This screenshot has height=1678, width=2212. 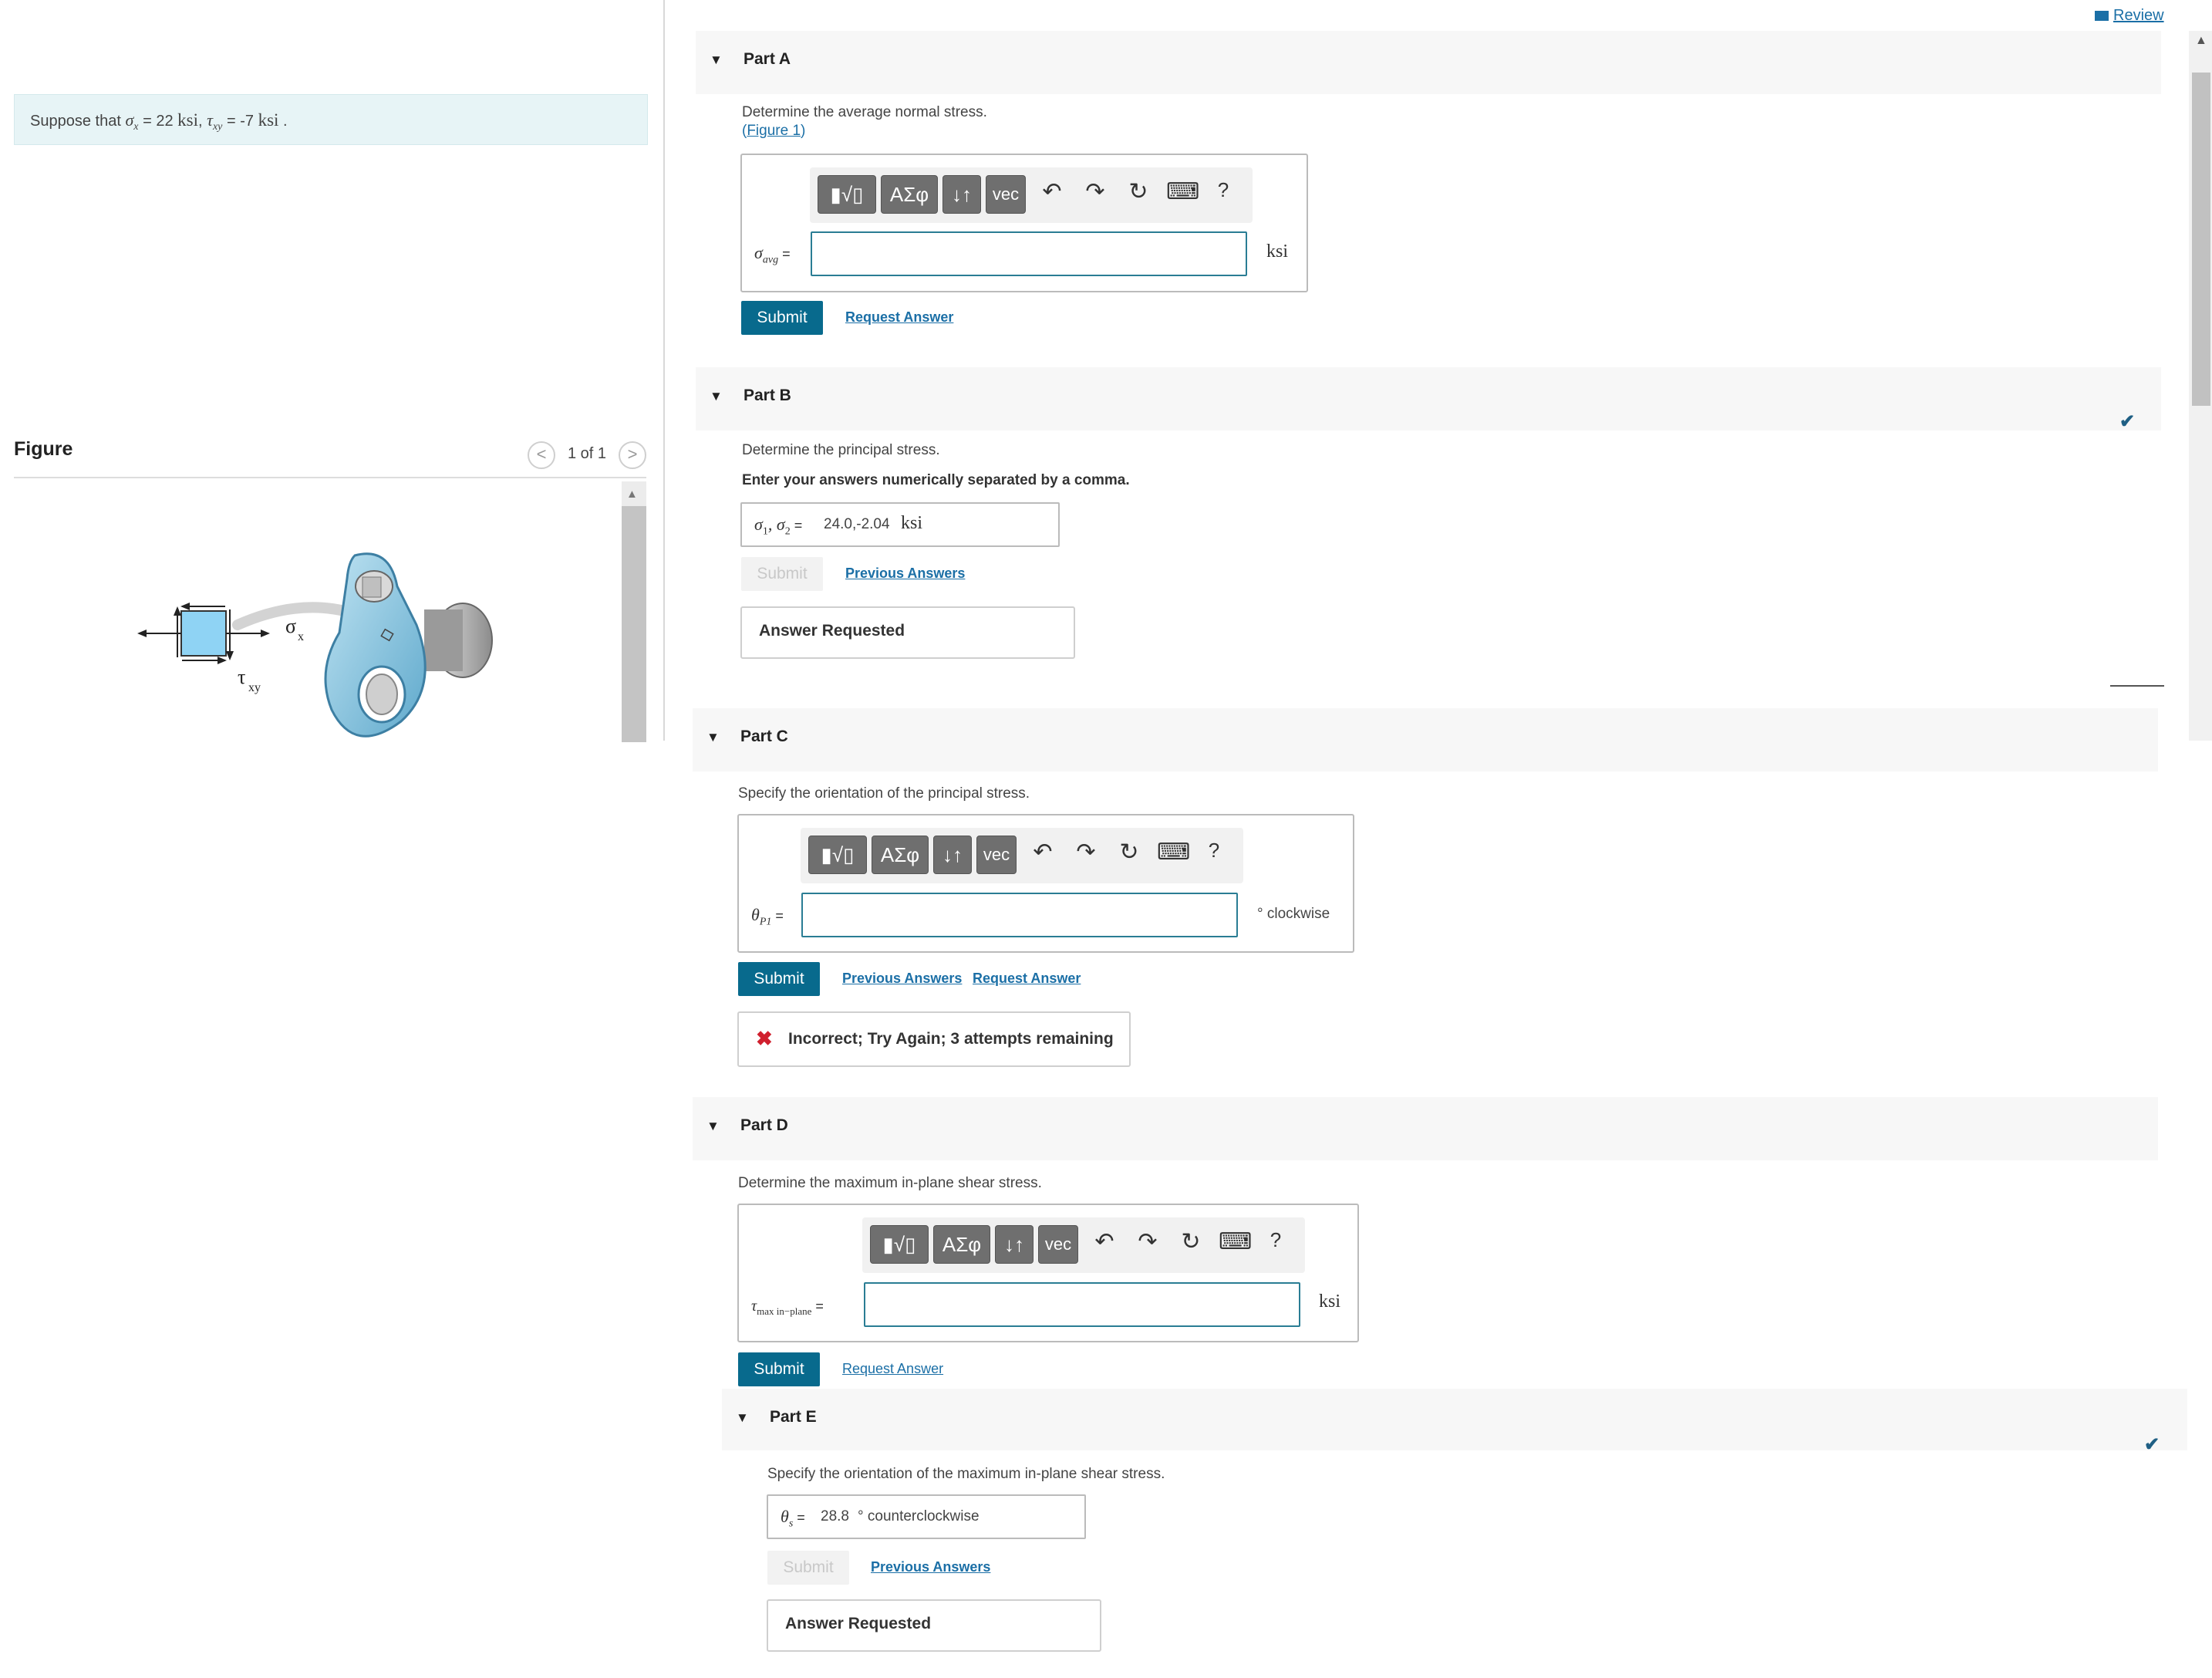 I want to click on part-b-feedback: Answer Requested, so click(x=907, y=632).